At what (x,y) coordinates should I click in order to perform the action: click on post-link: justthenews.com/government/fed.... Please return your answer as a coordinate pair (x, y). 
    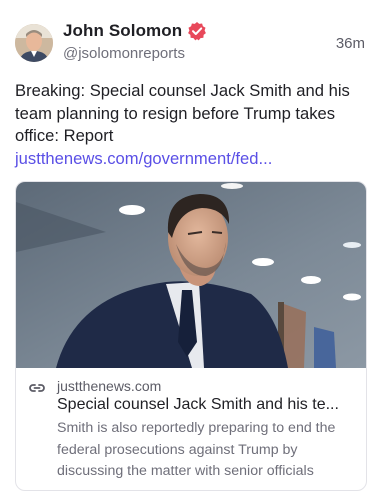
    Looking at the image, I should click on (143, 158).